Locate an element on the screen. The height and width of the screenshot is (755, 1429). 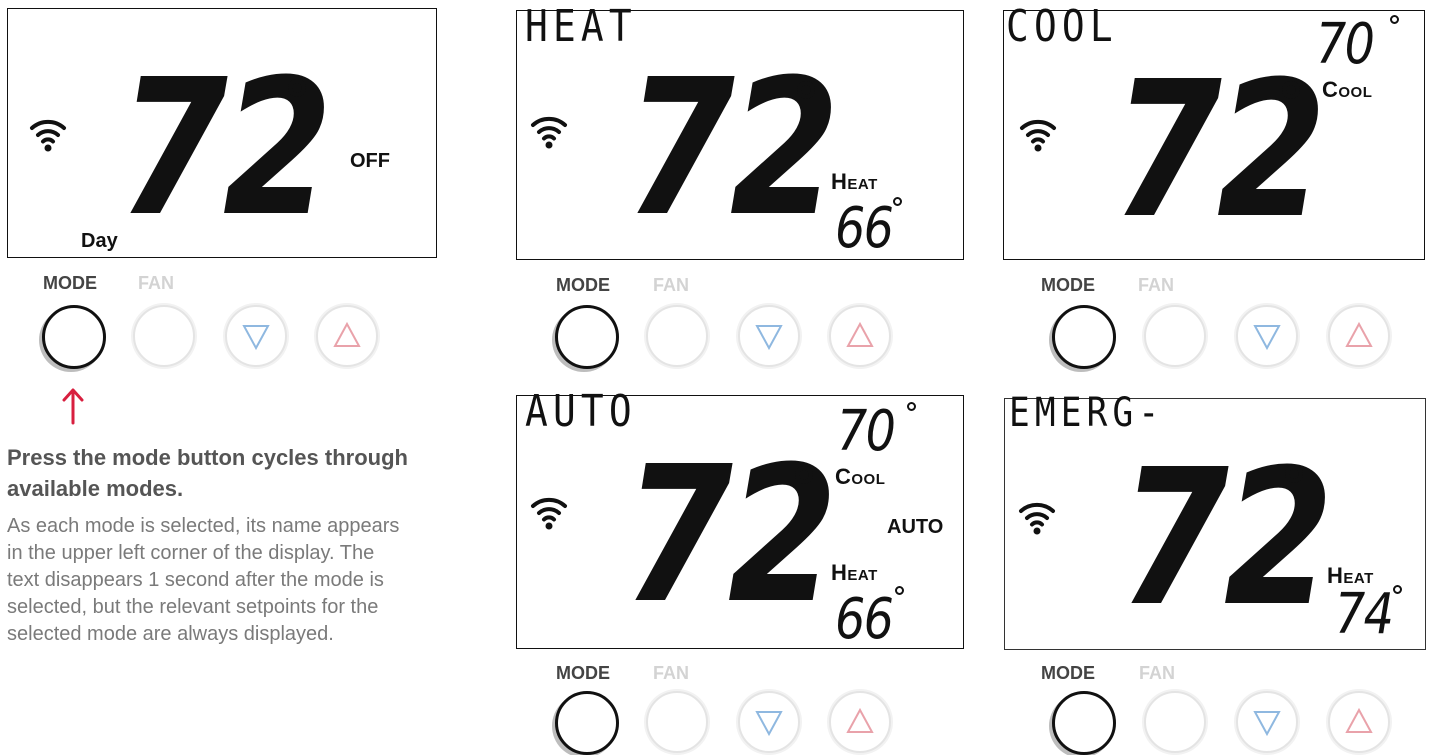
mode-text: AUTO is located at coordinates (581, 411).